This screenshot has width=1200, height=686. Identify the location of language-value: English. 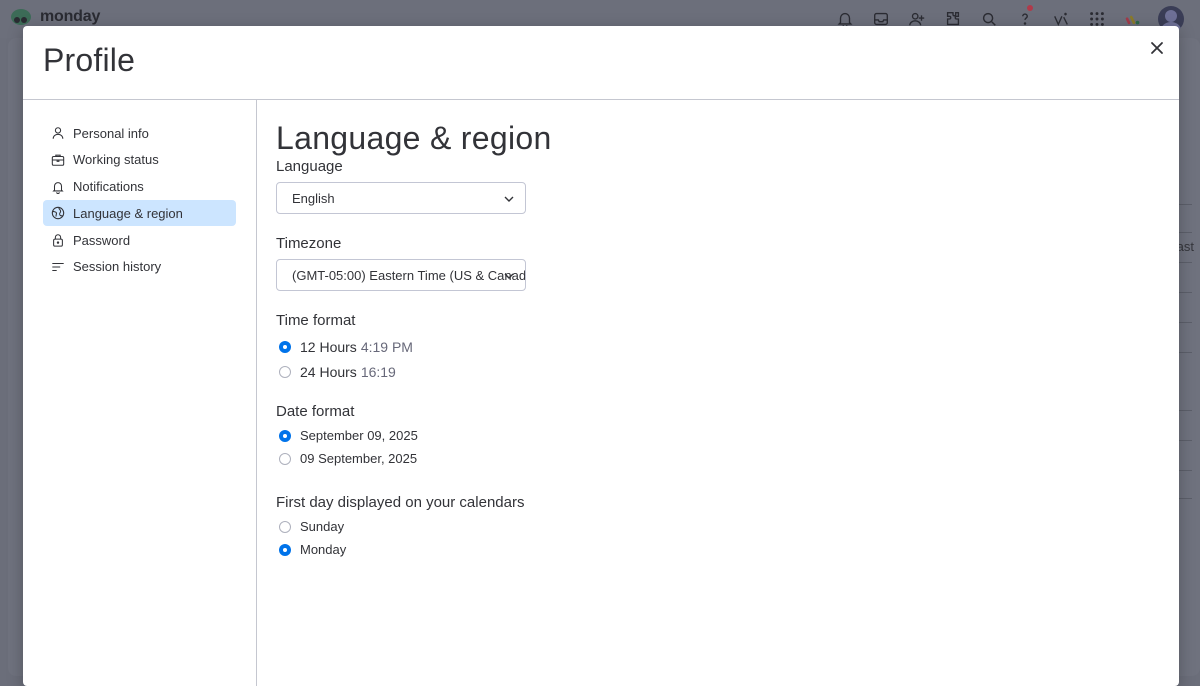
(313, 198).